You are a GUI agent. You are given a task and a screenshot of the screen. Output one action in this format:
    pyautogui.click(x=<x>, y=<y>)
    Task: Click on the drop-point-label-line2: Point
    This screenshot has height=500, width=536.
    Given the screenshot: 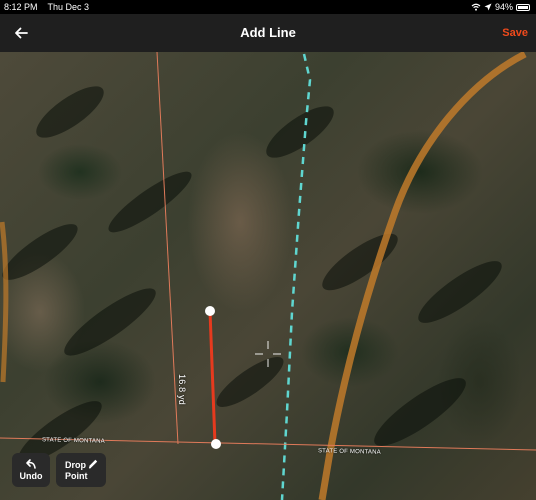 What is the action you would take?
    pyautogui.click(x=76, y=476)
    